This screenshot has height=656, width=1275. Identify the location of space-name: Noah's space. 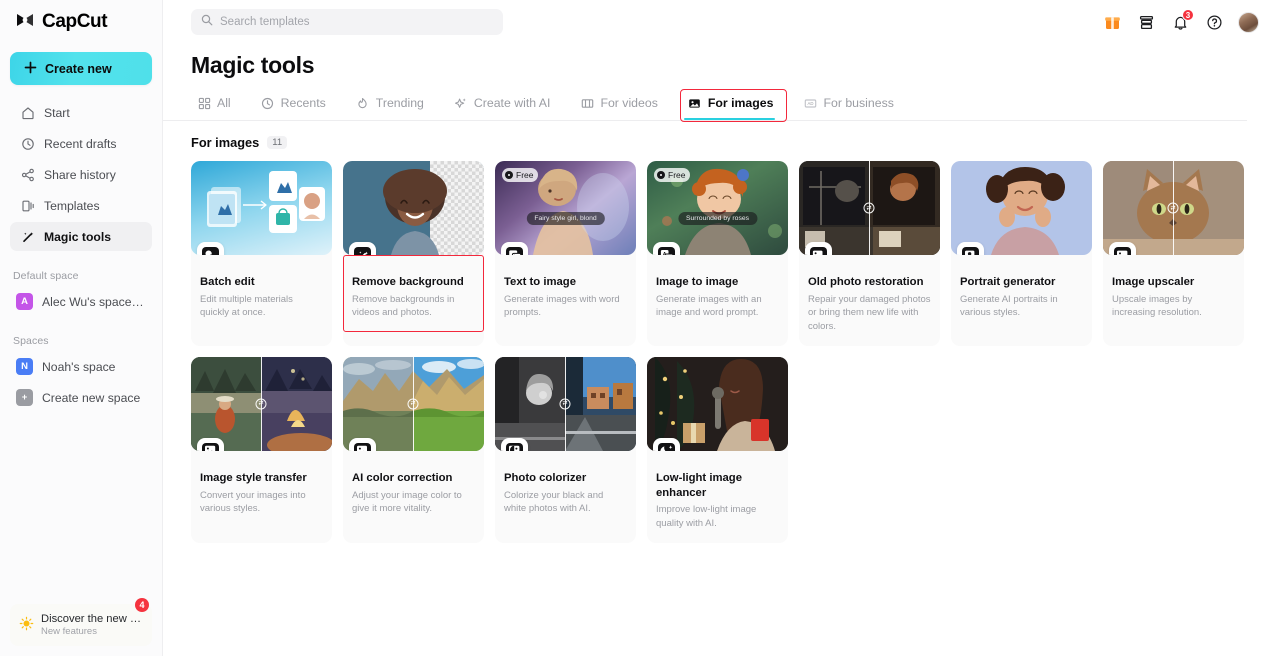
(79, 366).